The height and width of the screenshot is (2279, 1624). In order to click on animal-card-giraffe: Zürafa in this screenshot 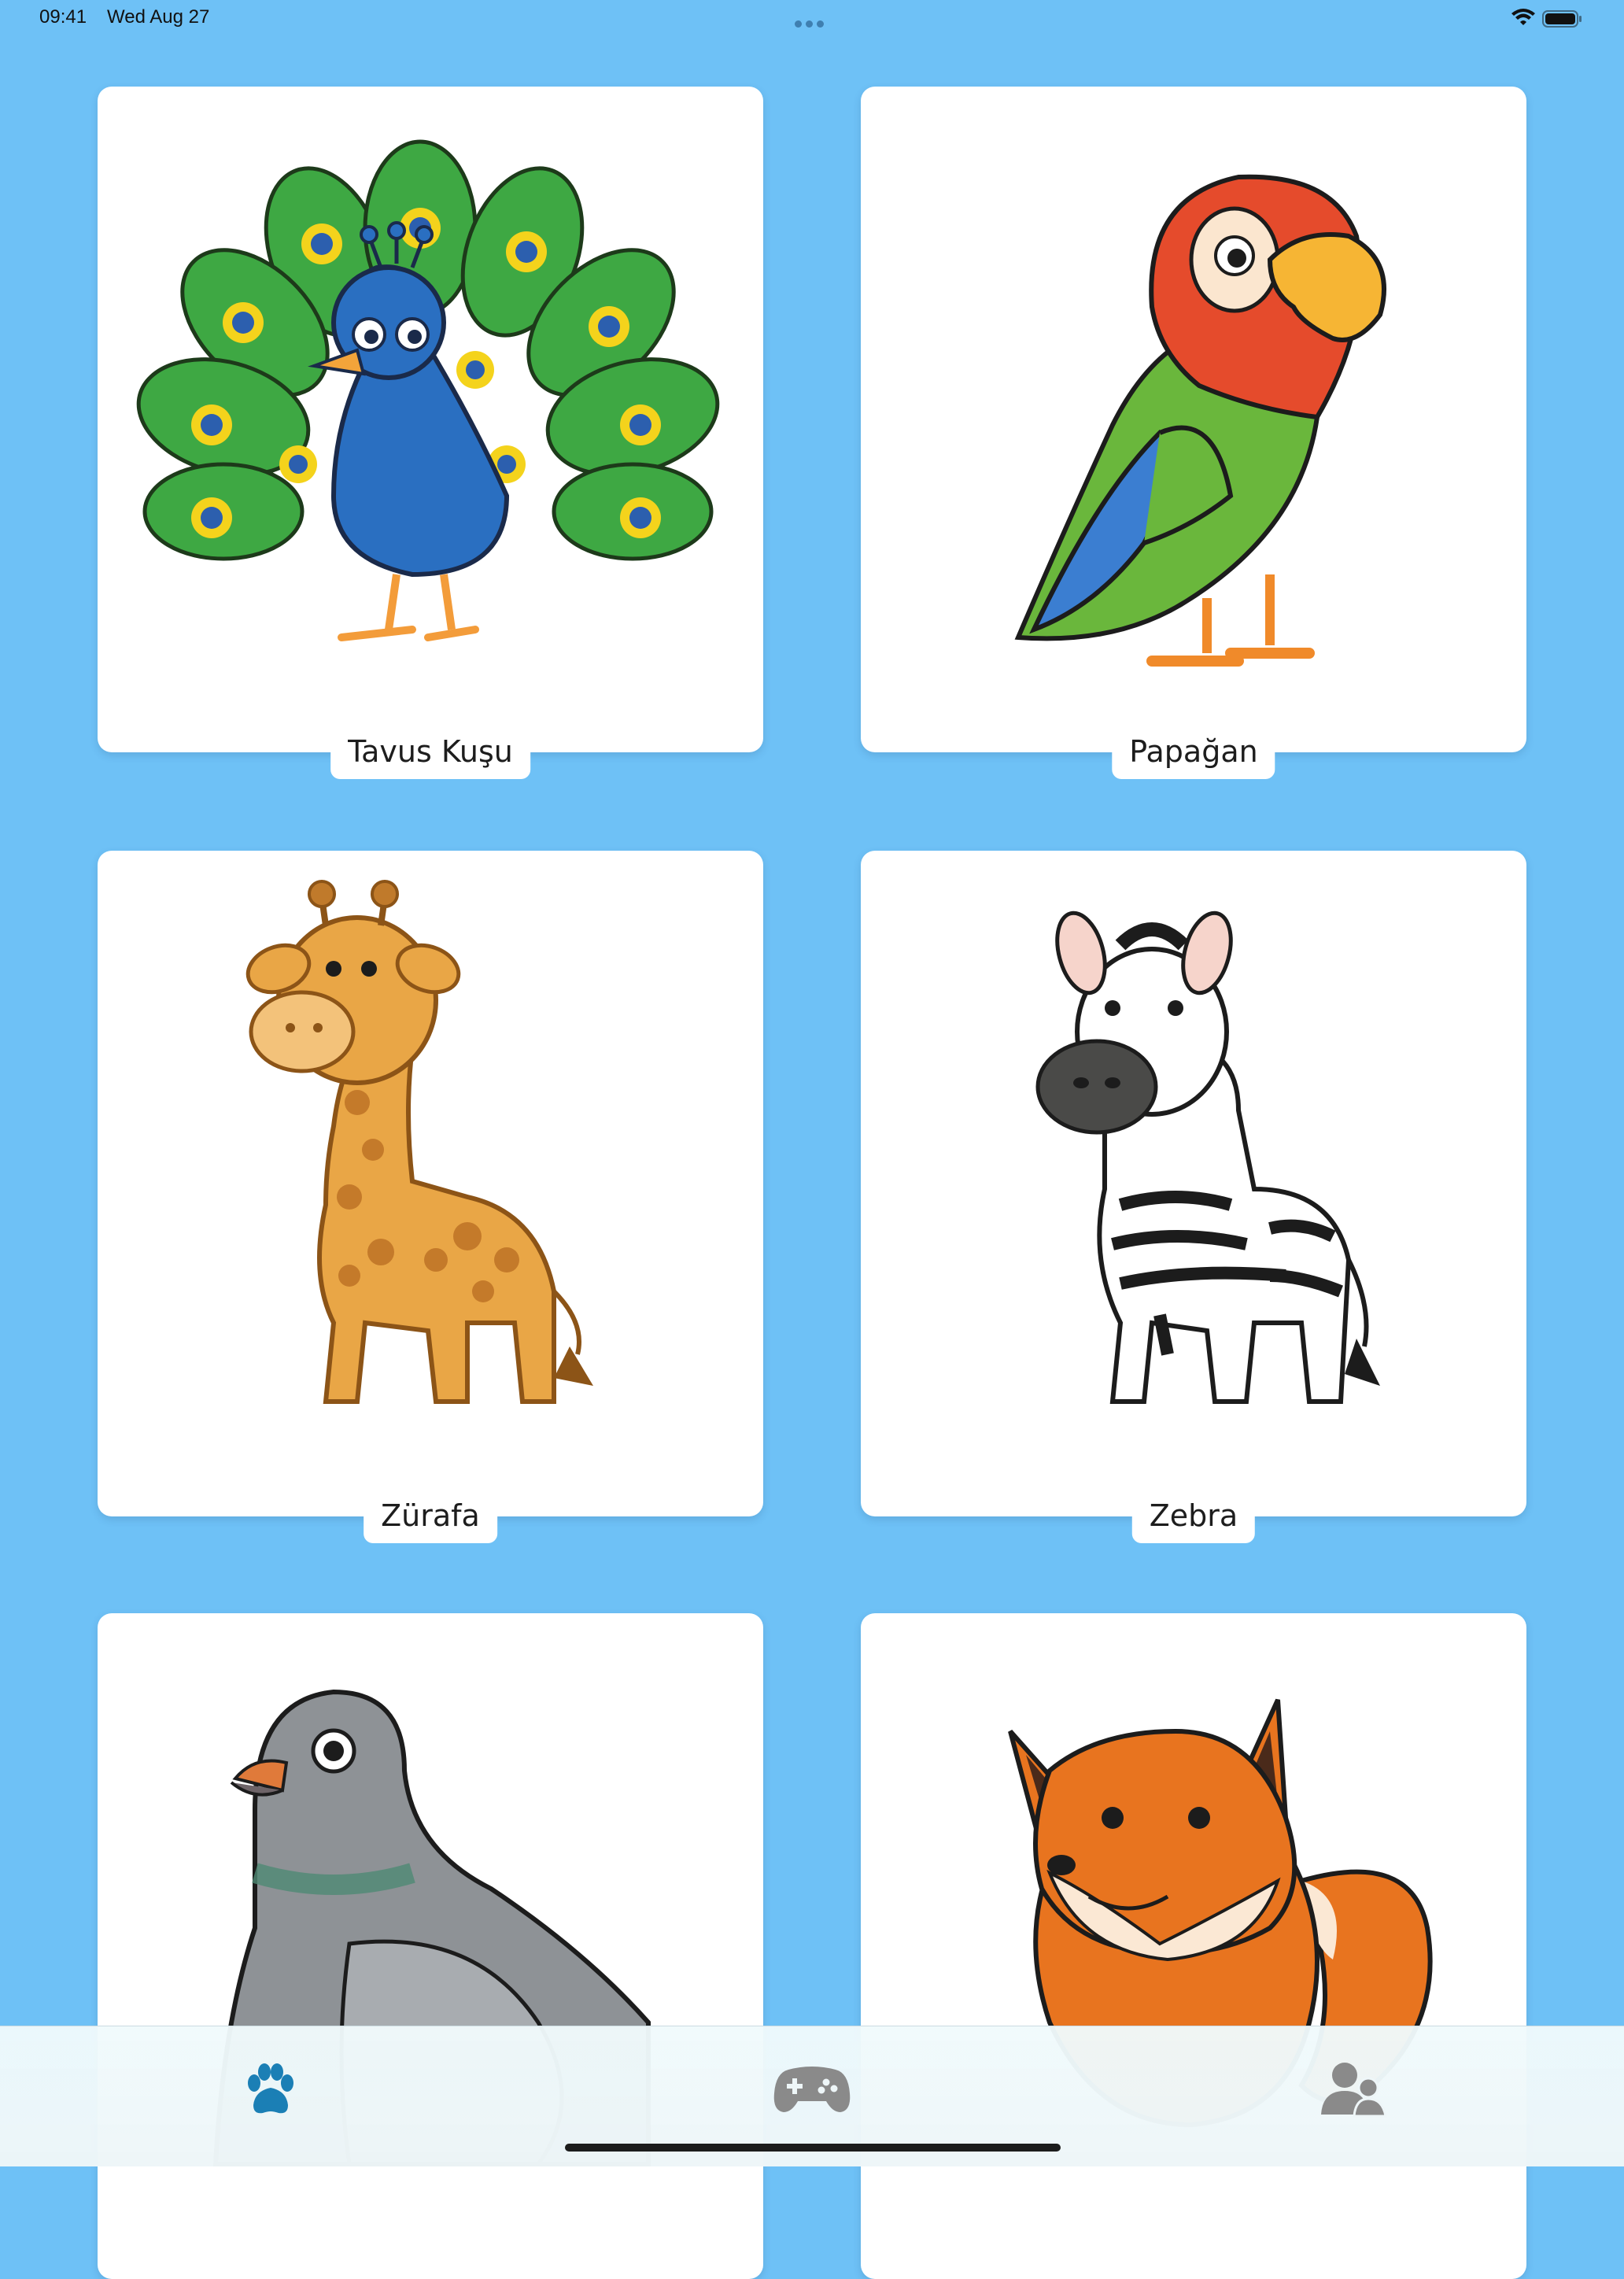, I will do `click(430, 1197)`.